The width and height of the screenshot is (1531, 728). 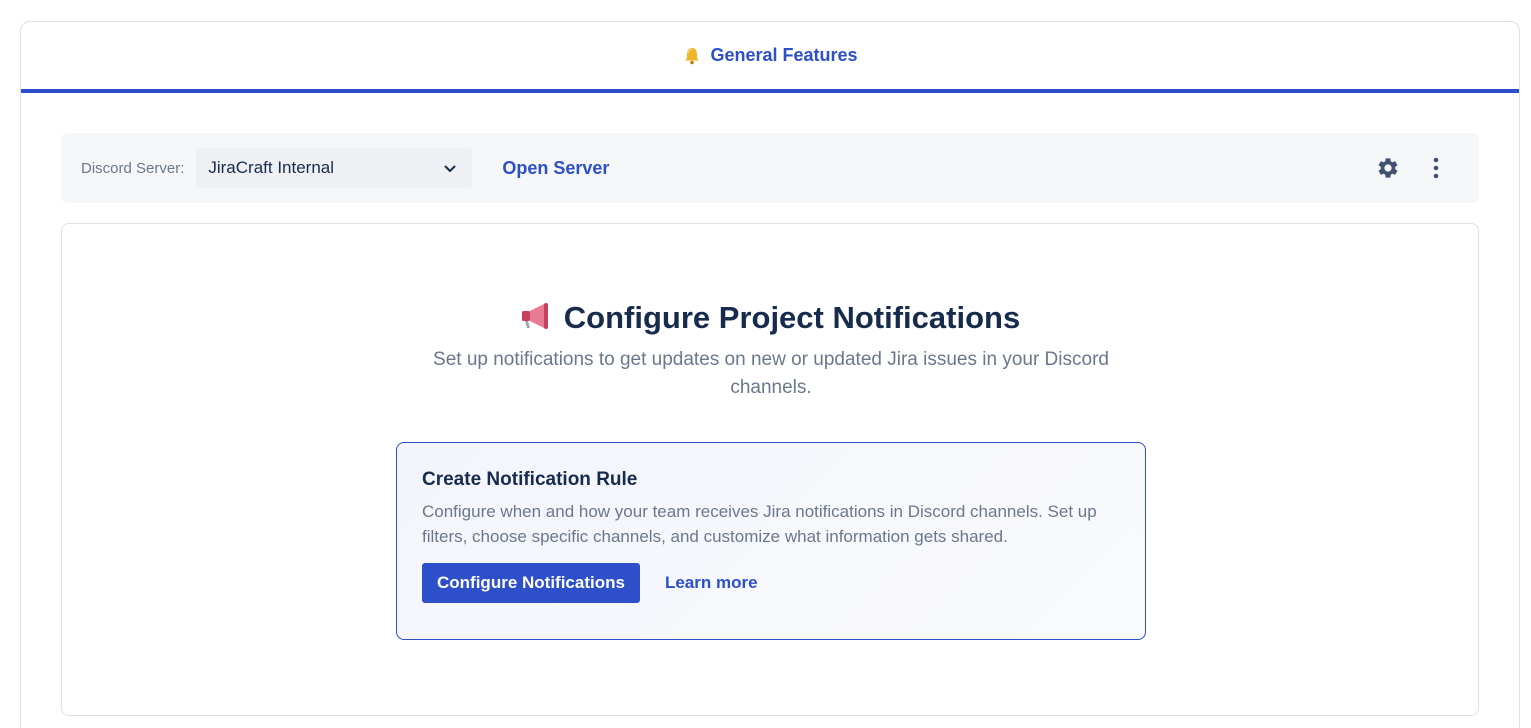 What do you see at coordinates (1417, 168) in the screenshot?
I see `toolbar-actions` at bounding box center [1417, 168].